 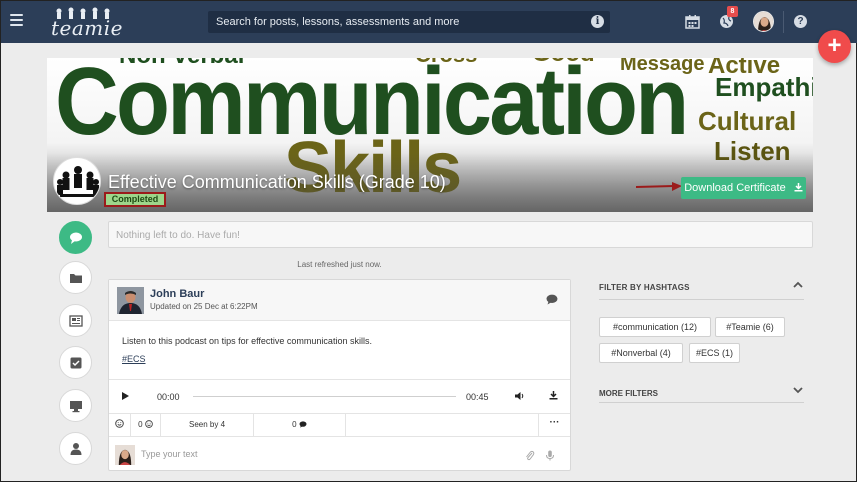 What do you see at coordinates (550, 455) in the screenshot?
I see `microphone-icon` at bounding box center [550, 455].